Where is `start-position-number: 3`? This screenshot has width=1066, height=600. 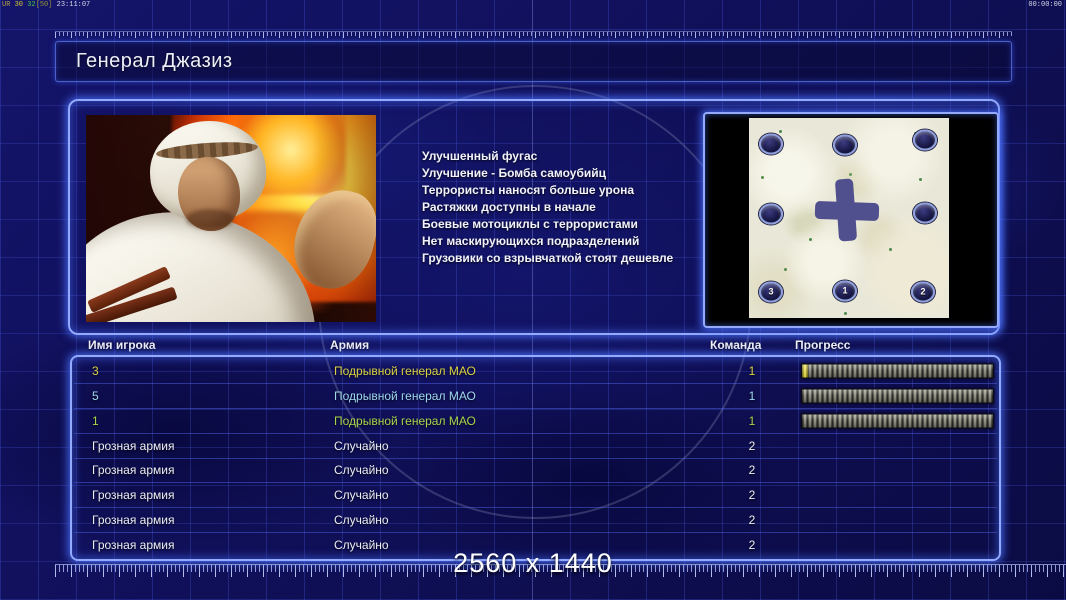 start-position-number: 3 is located at coordinates (771, 291).